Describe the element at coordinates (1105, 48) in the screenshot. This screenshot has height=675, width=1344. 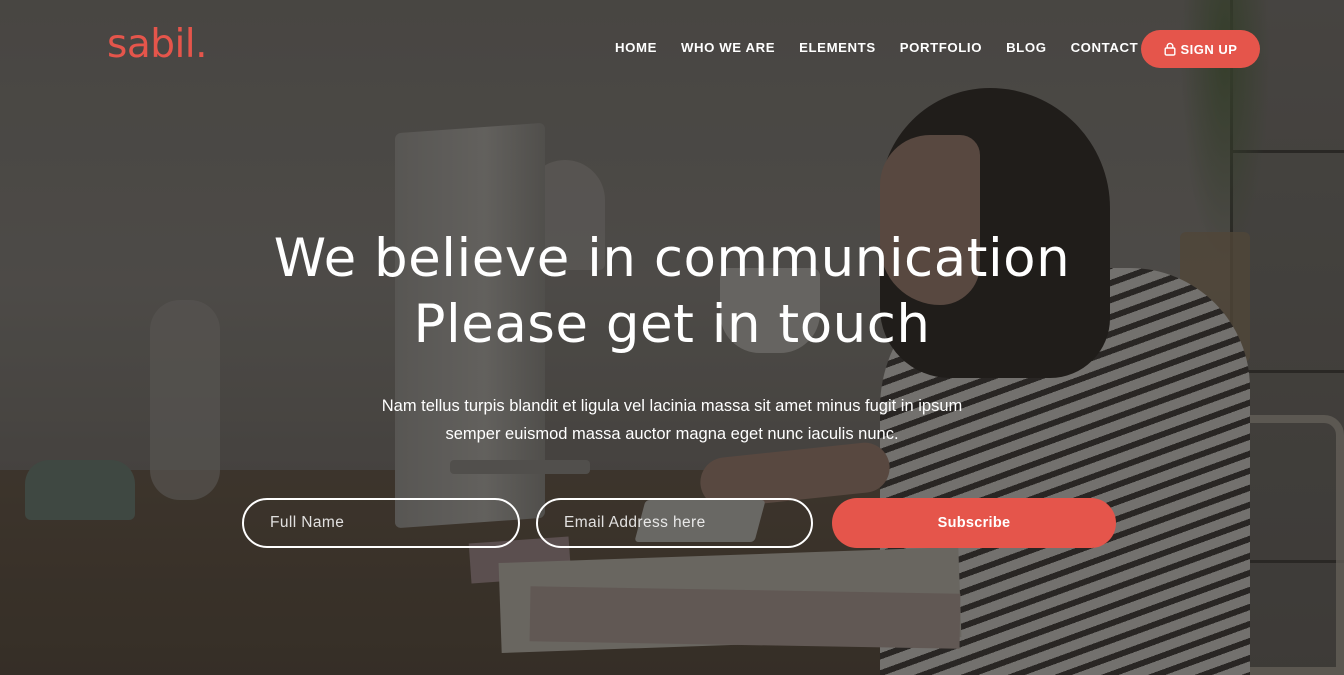
I see `nav-item-contact: CONTACT` at that location.